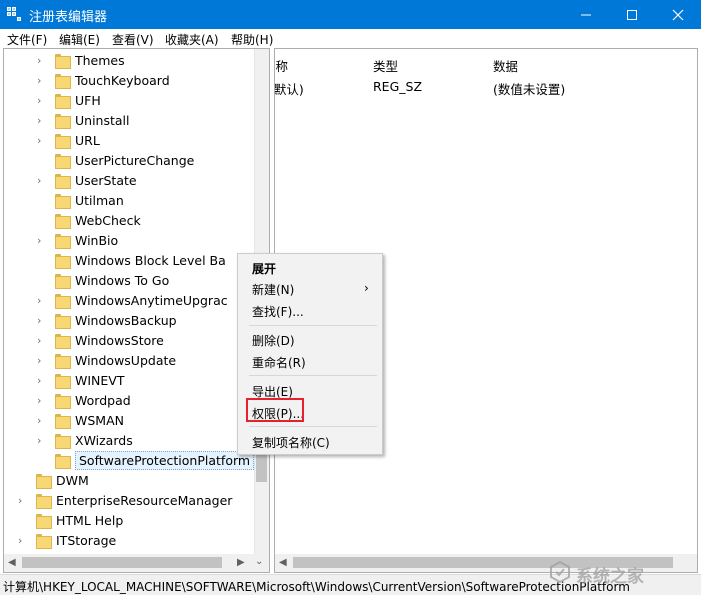 This screenshot has height=595, width=701. What do you see at coordinates (106, 180) in the screenshot?
I see `tree-item-label: UserState` at bounding box center [106, 180].